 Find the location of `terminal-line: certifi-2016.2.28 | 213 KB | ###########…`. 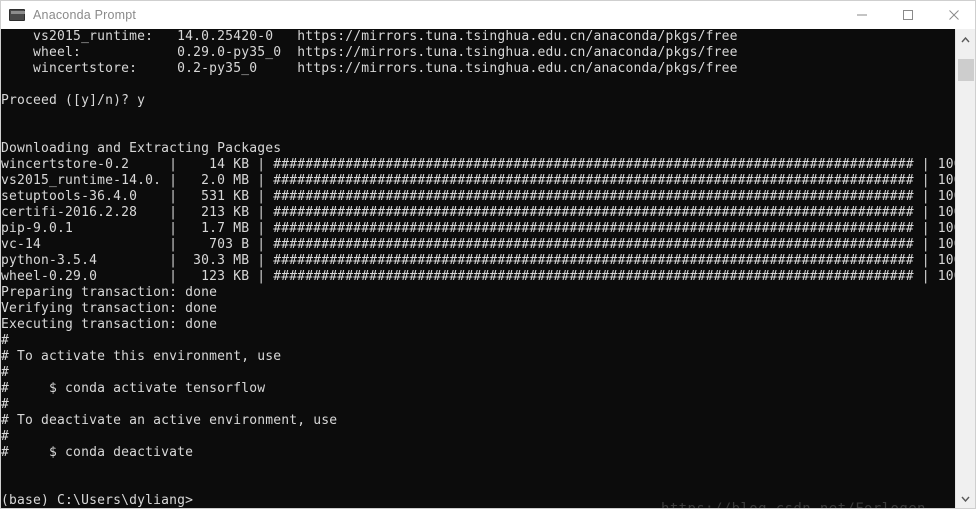

terminal-line: certifi-2016.2.28 | 213 KB | ###########… is located at coordinates (479, 212).